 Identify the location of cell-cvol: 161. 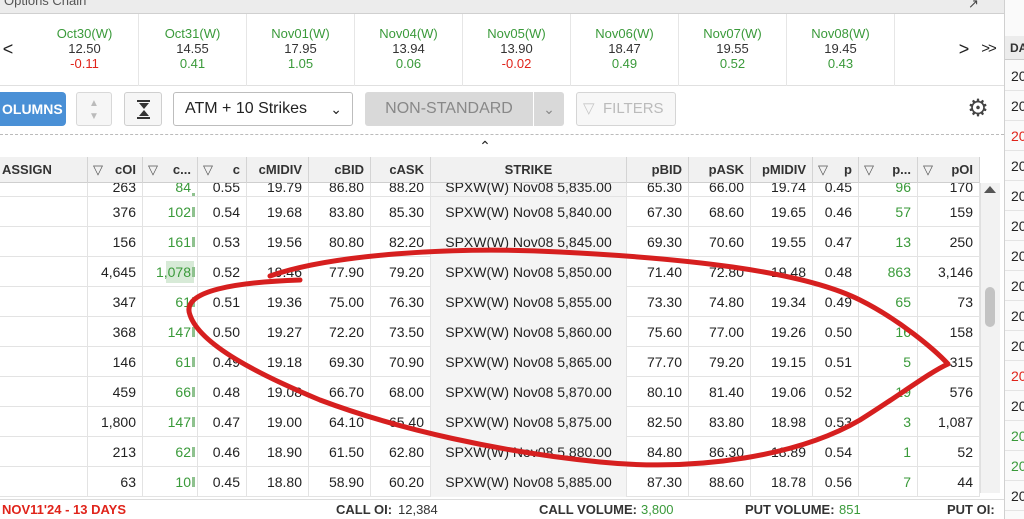
(170, 242).